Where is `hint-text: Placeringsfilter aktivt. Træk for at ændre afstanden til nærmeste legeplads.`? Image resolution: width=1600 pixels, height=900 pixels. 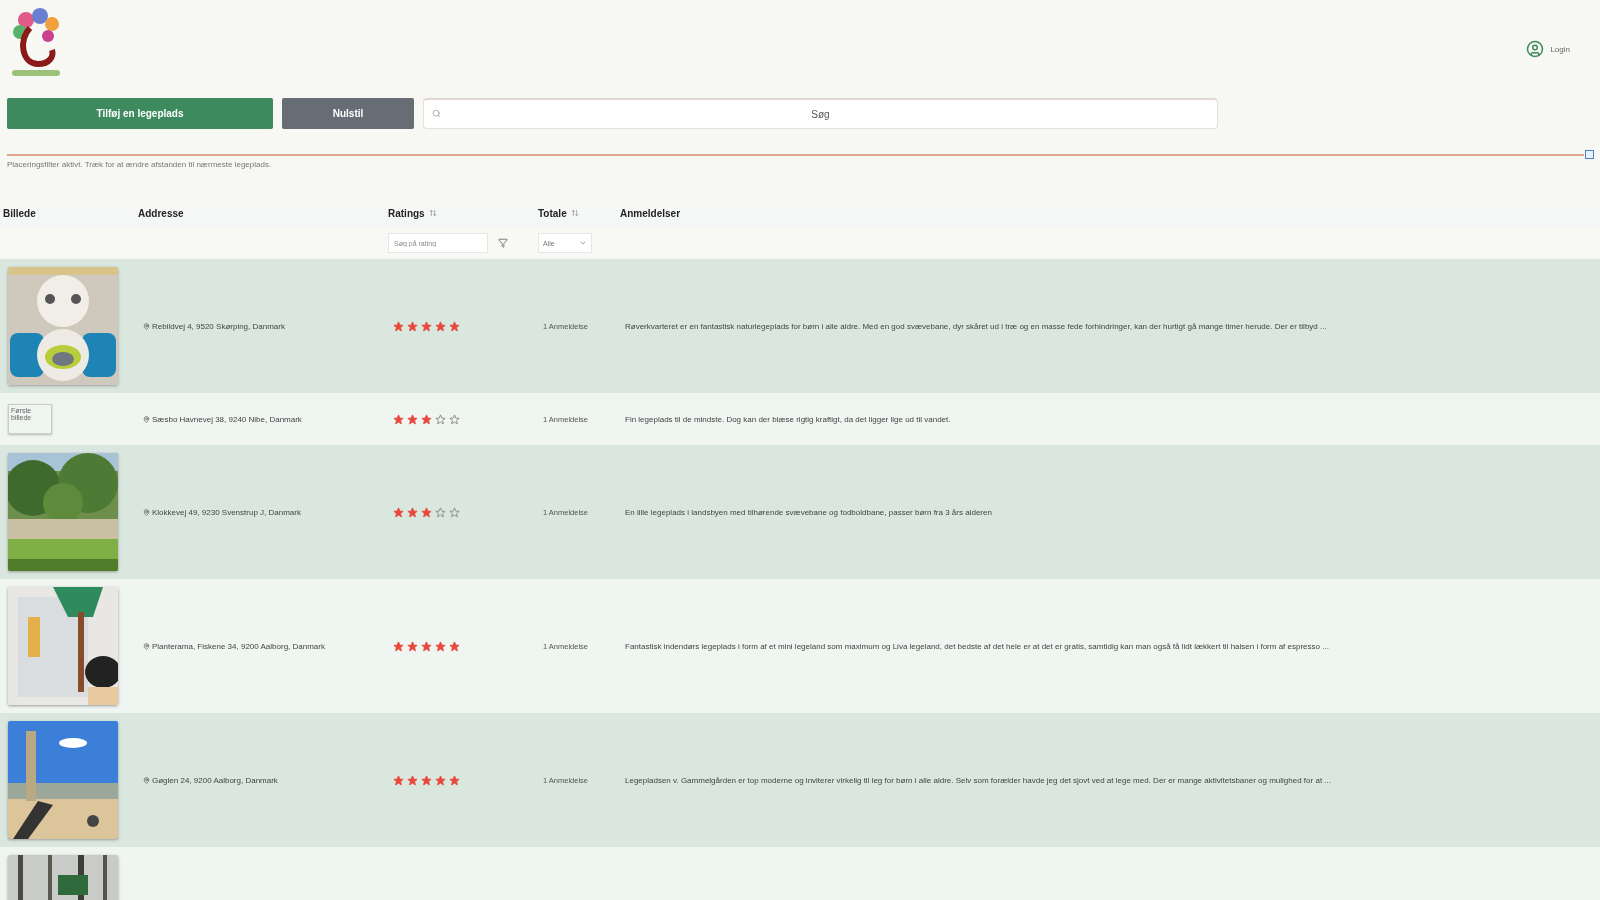
hint-text: Placeringsfilter aktivt. Træk for at ændre afstanden til nærmeste legeplads. is located at coordinates (139, 164).